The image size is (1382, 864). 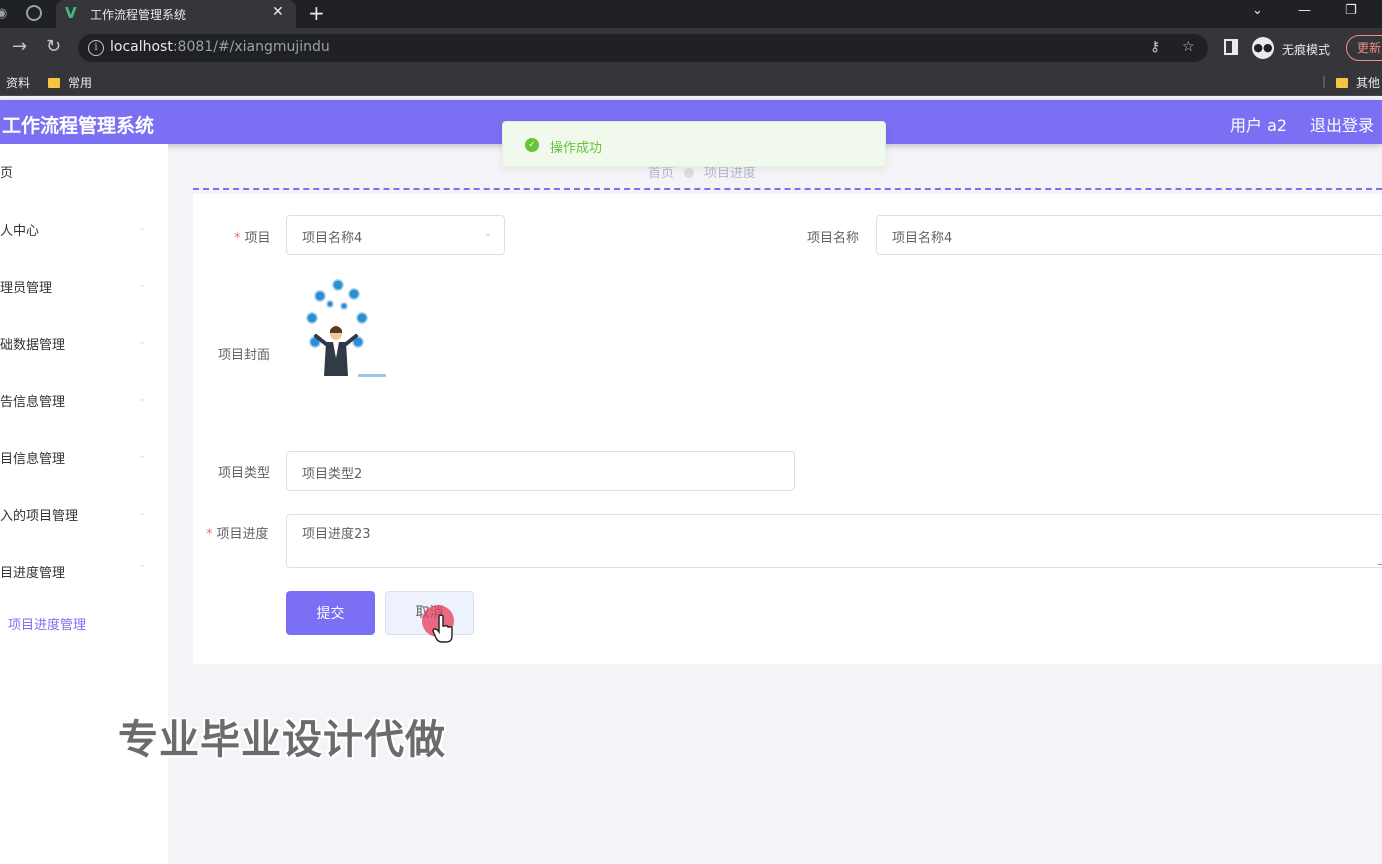 I want to click on project-progress-textarea: 项目进度23, so click(x=834, y=541).